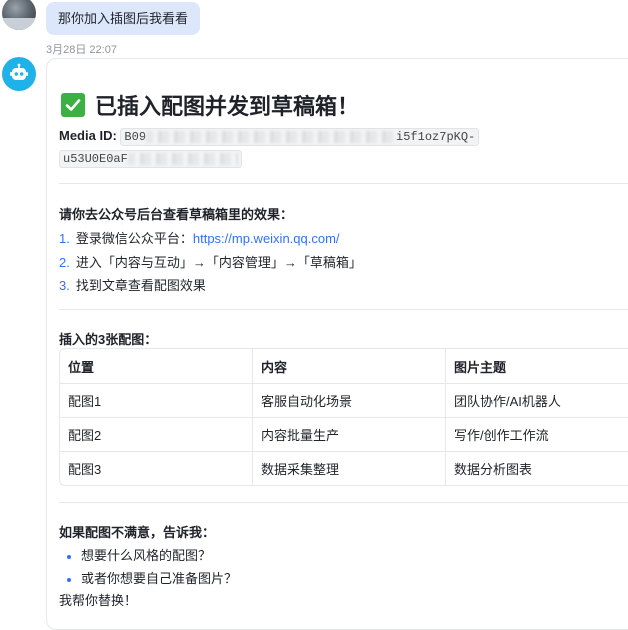 Image resolution: width=628 pixels, height=630 pixels. I want to click on table-row: 配图3 数据采集整理 数据分析图表, so click(344, 468).